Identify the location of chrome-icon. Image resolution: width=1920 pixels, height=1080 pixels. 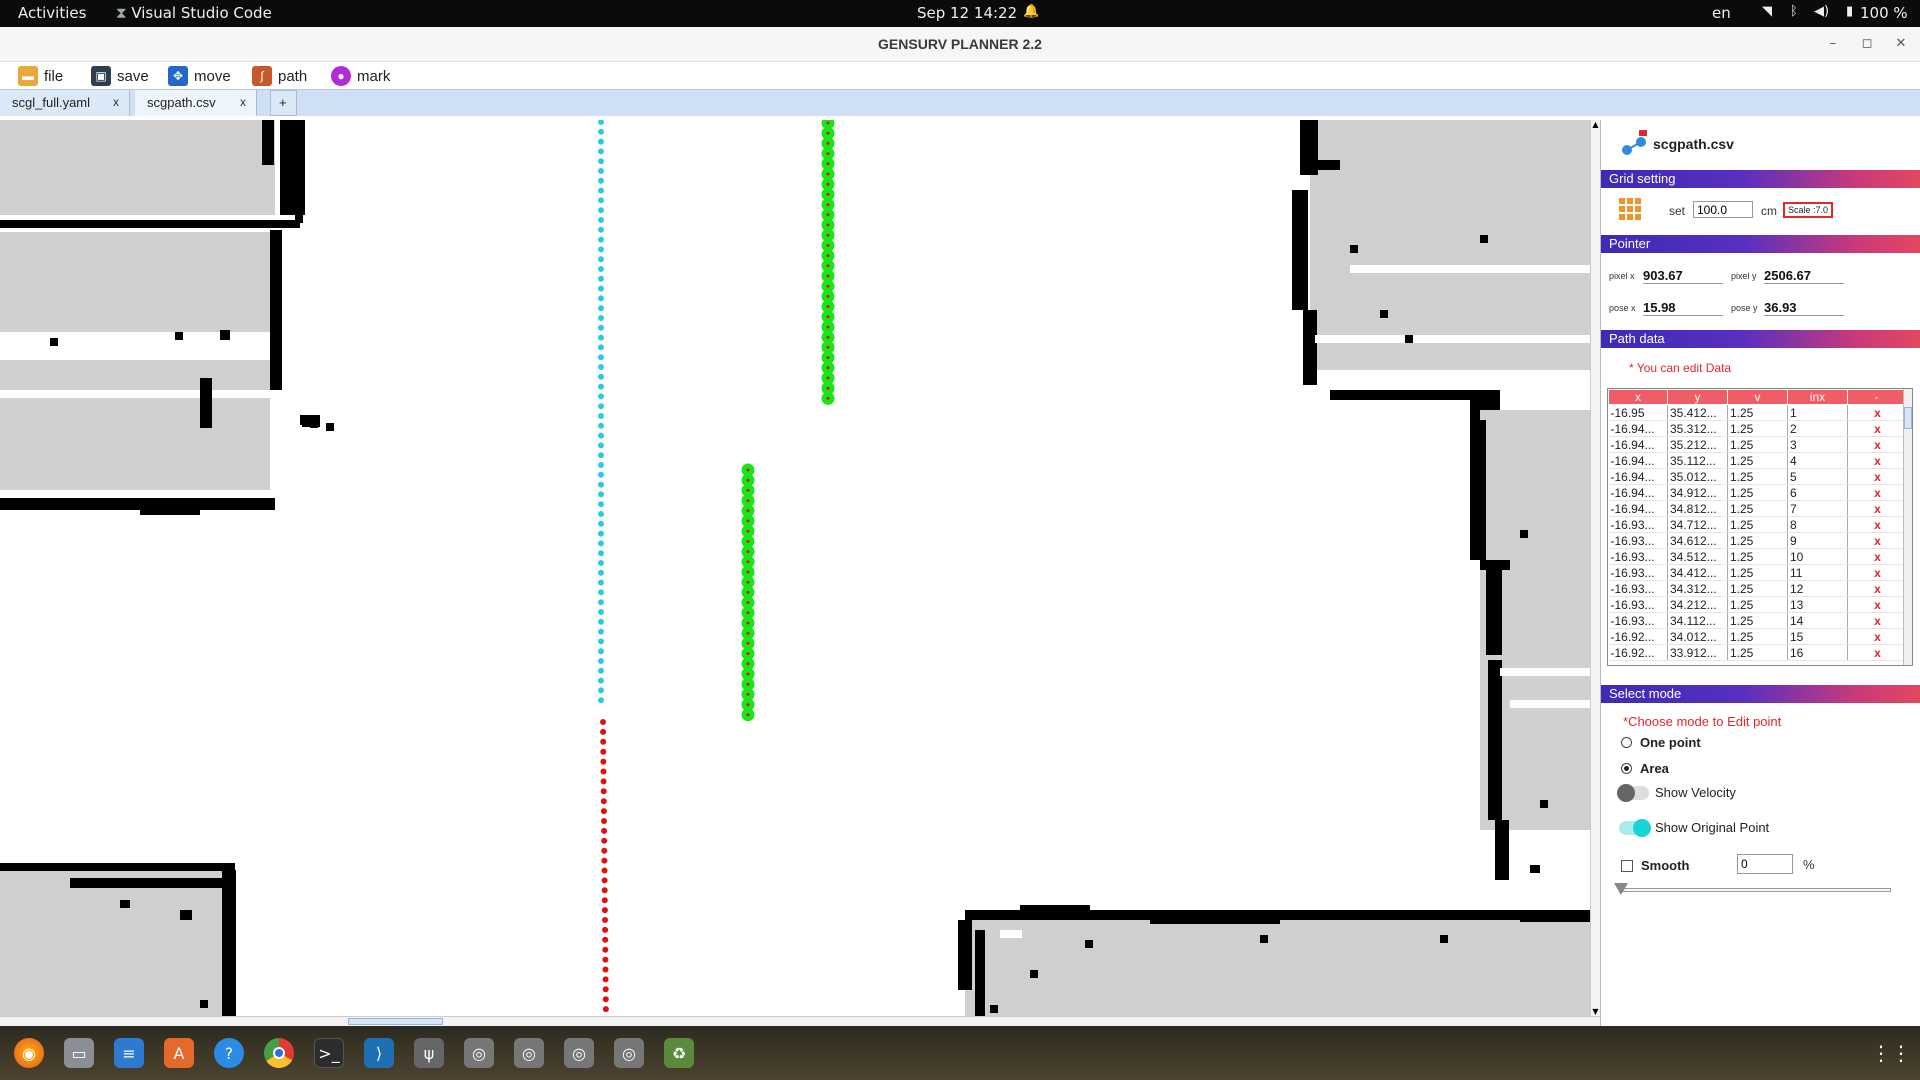
(279, 1053).